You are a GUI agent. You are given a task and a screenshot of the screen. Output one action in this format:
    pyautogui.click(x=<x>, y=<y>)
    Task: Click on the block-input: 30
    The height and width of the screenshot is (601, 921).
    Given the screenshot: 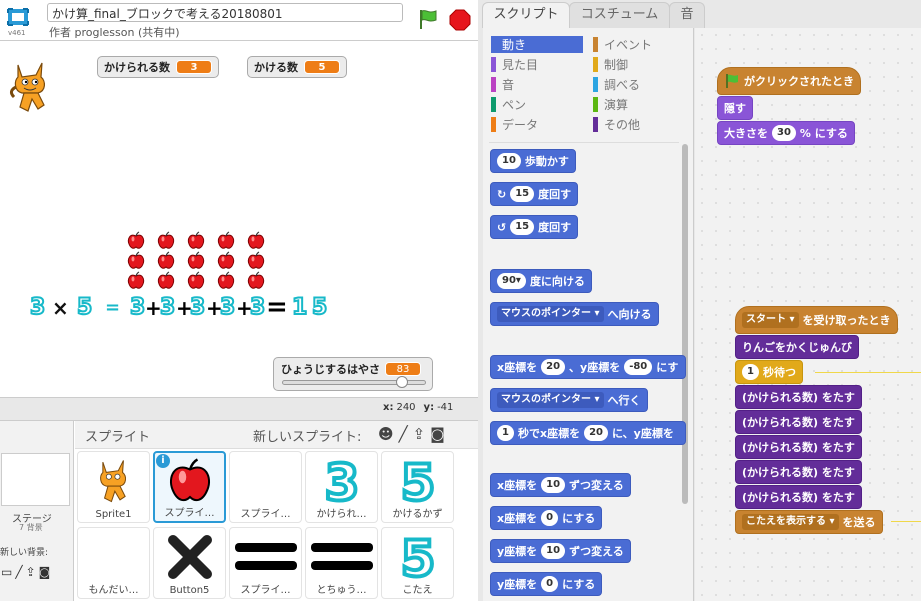 What is the action you would take?
    pyautogui.click(x=784, y=133)
    